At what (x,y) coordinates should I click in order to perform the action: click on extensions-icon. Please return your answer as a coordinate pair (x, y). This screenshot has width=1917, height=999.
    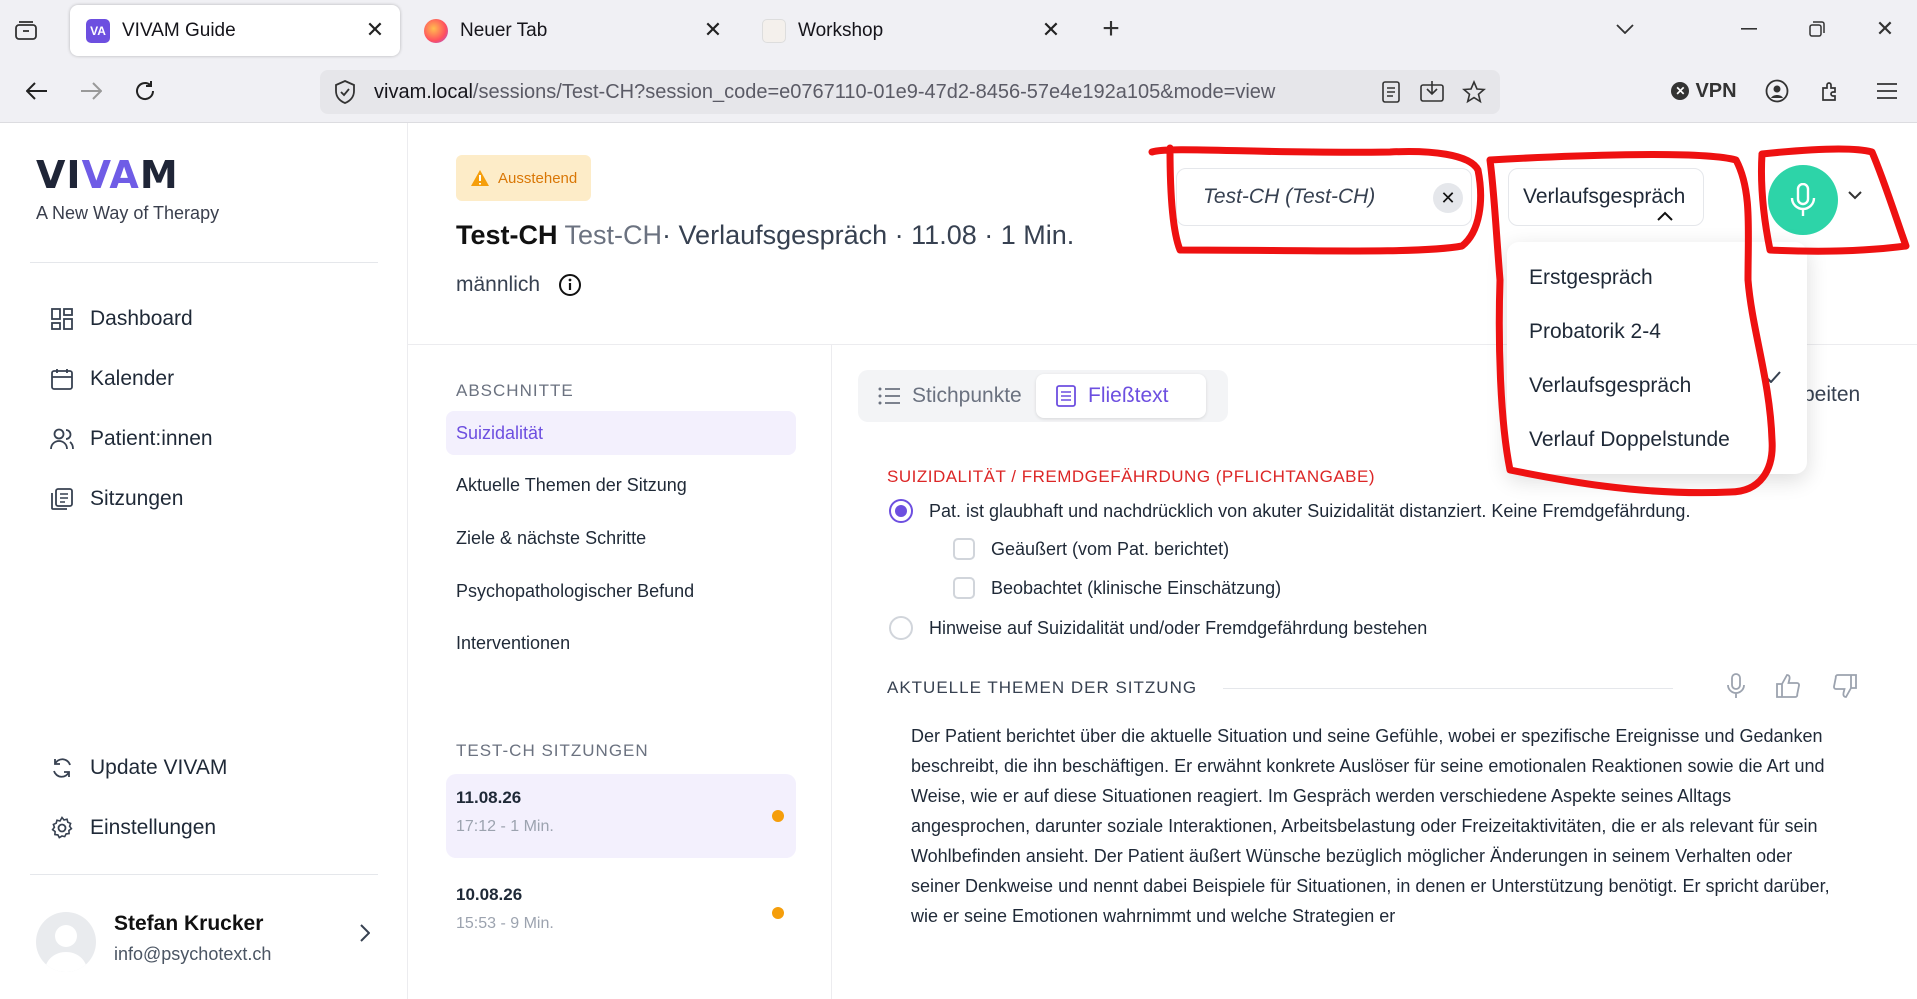
    Looking at the image, I should click on (1831, 91).